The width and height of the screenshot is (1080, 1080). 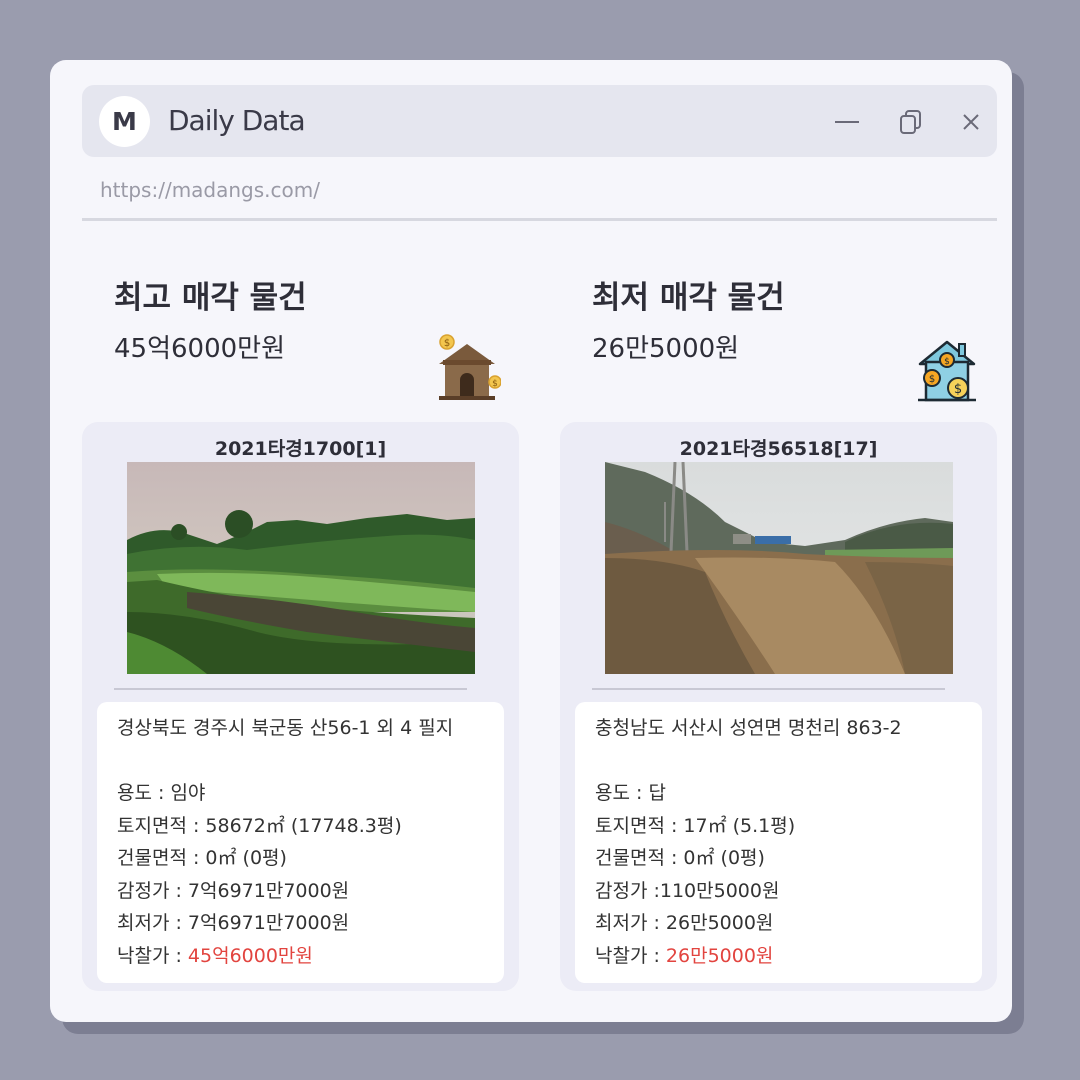 I want to click on house-money-icon: $ $, so click(x=467, y=368).